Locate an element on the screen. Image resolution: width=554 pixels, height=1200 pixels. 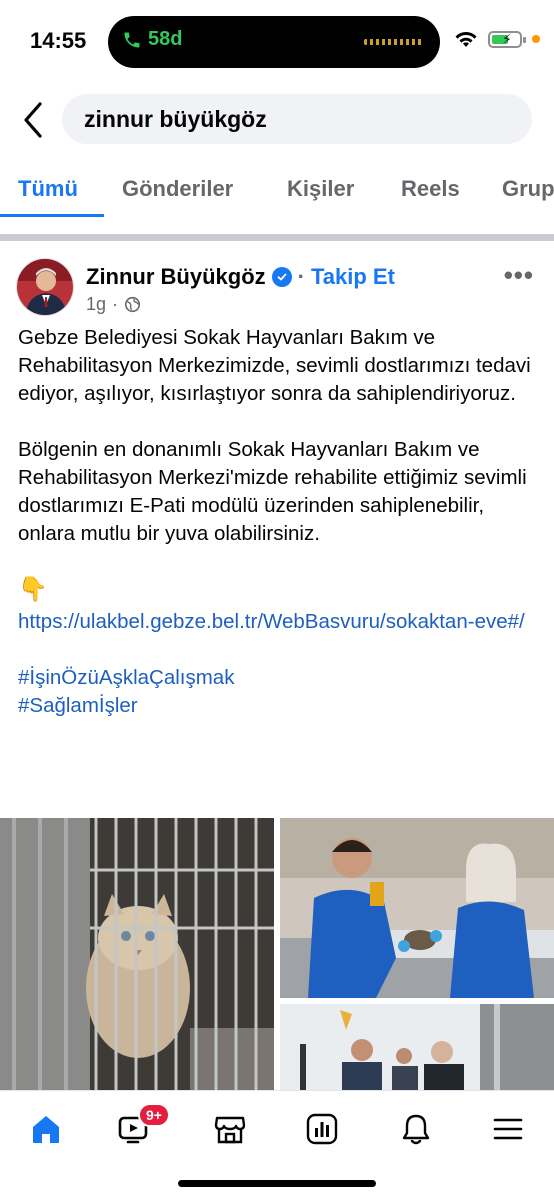
nav-menu is located at coordinates (508, 1129).